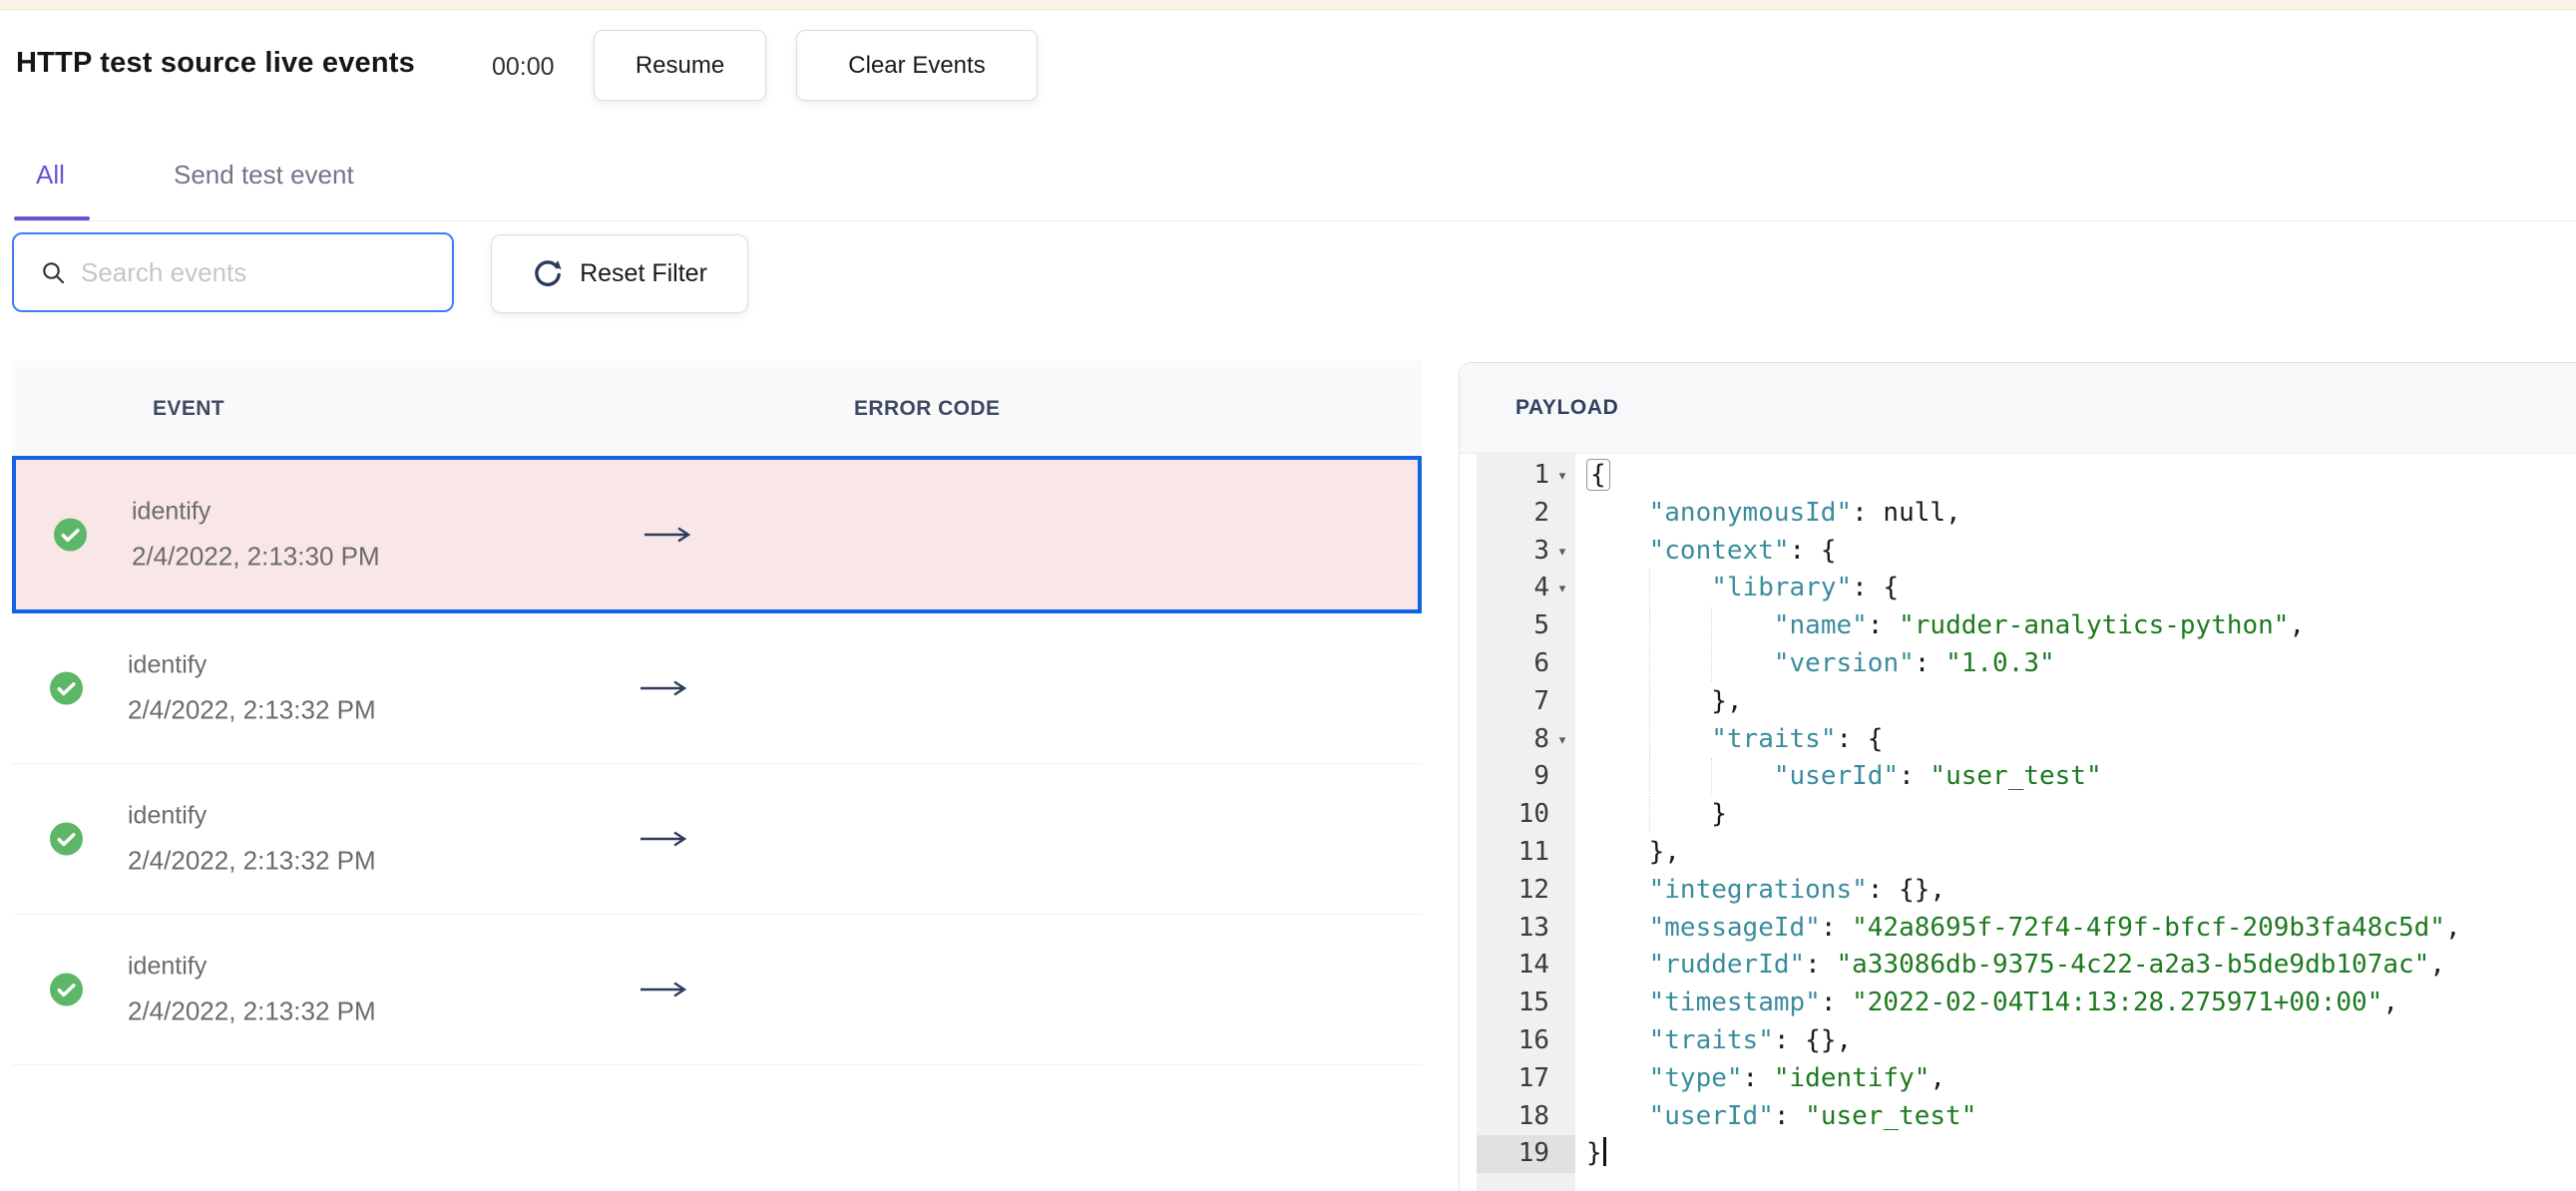 Image resolution: width=2576 pixels, height=1191 pixels. Describe the element at coordinates (2018, 664) in the screenshot. I see `code-line: 6 "version": "1.0.3"` at that location.